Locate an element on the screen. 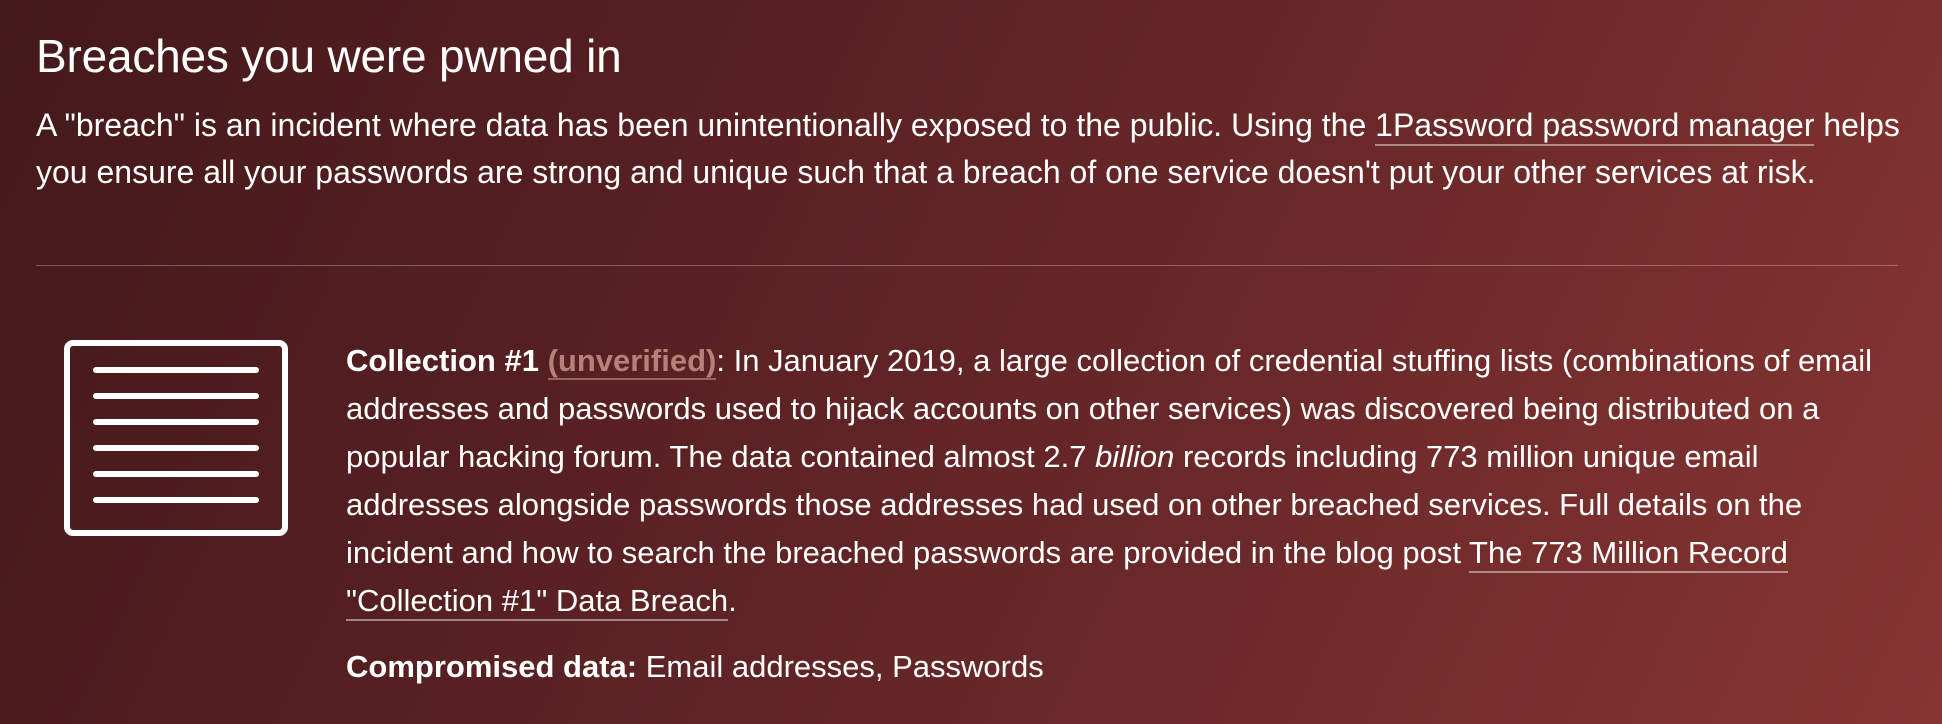 The width and height of the screenshot is (1942, 724). unverified-link: (unverified) is located at coordinates (632, 361).